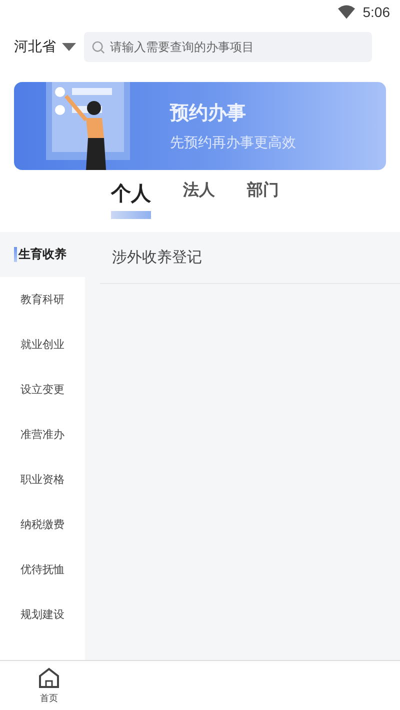  I want to click on category-tab: 法人, so click(199, 196).